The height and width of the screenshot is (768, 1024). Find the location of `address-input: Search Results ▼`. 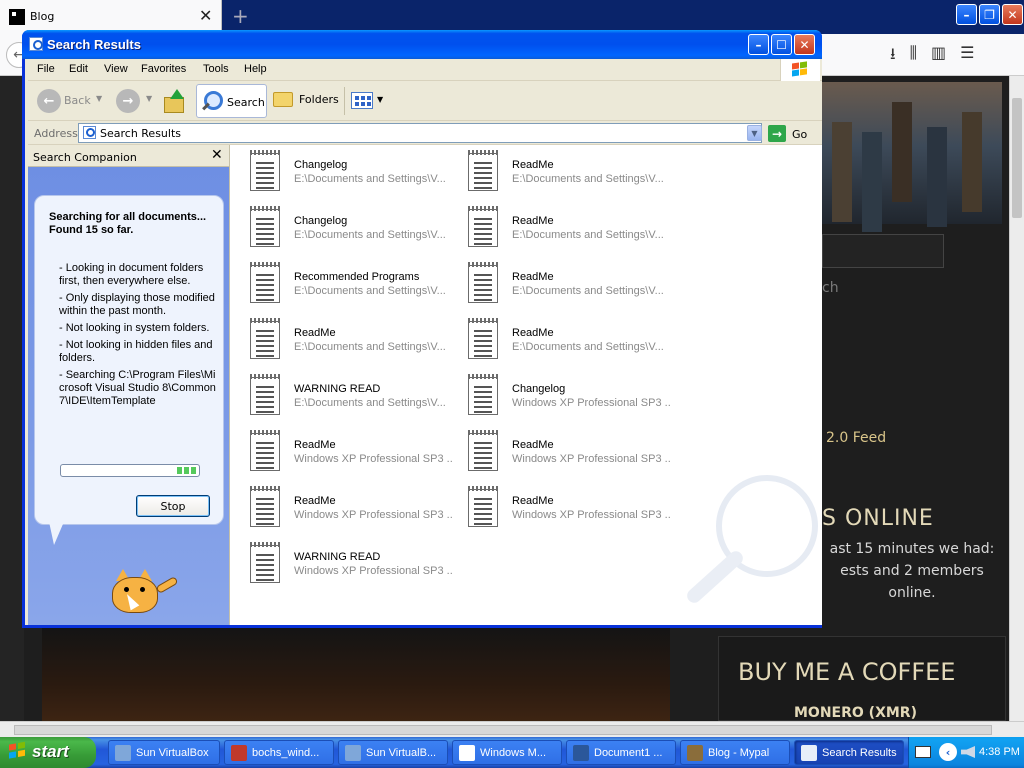

address-input: Search Results ▼ is located at coordinates (420, 133).